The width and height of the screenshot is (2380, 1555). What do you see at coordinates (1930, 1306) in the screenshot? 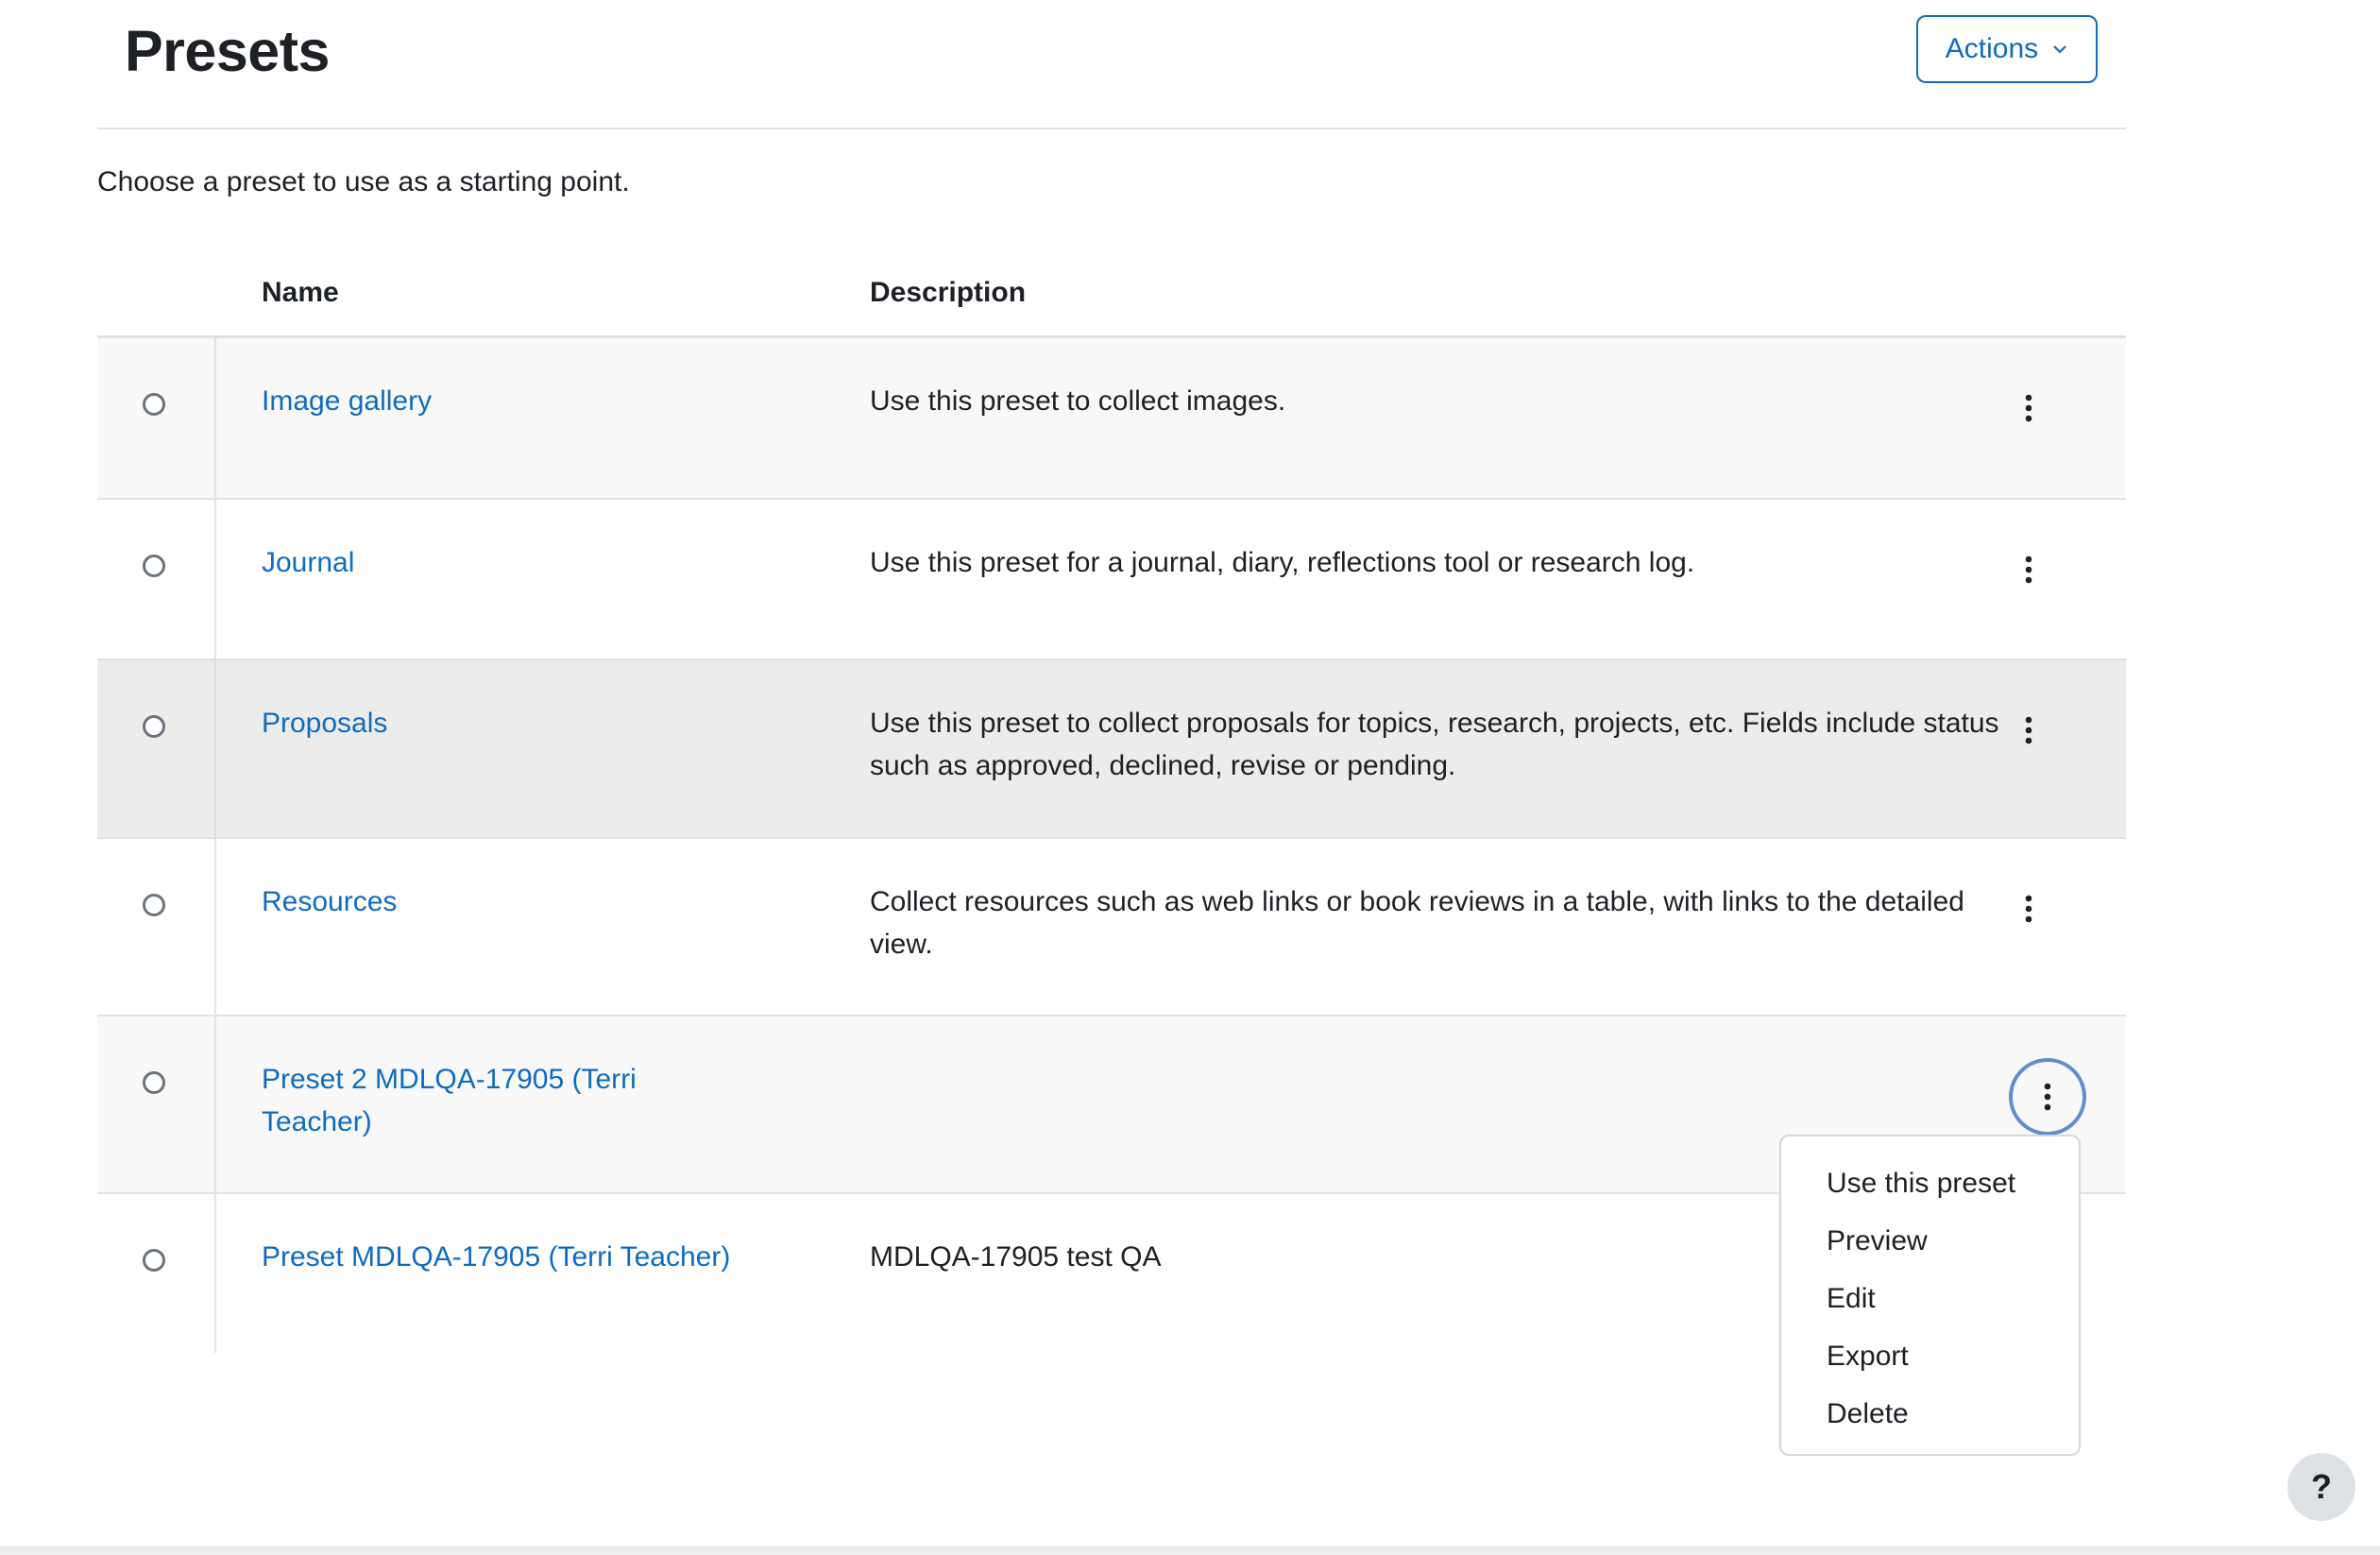
I see `menu-item-edit: Edit` at bounding box center [1930, 1306].